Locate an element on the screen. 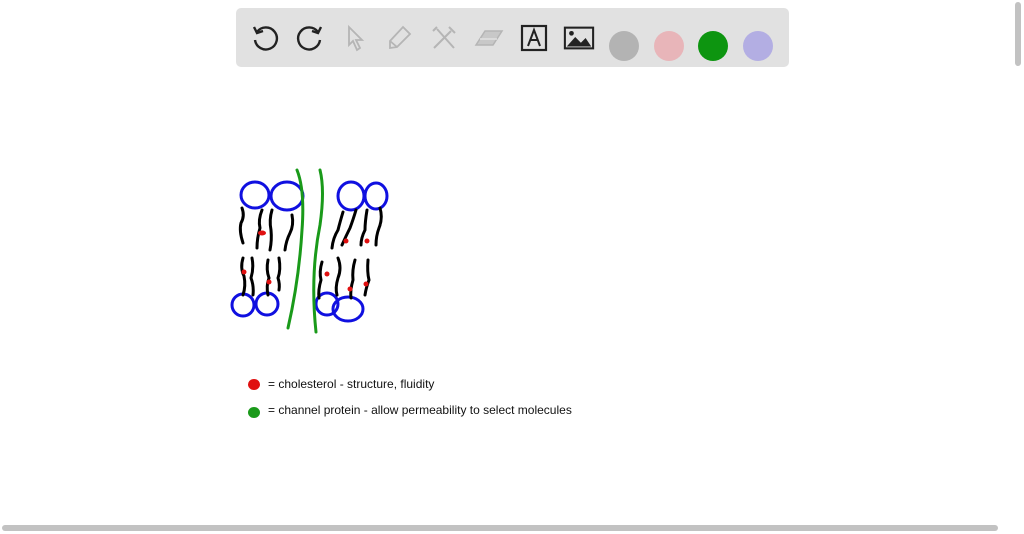 This screenshot has width=1024, height=534. vertical-scrollbar is located at coordinates (1018, 260).